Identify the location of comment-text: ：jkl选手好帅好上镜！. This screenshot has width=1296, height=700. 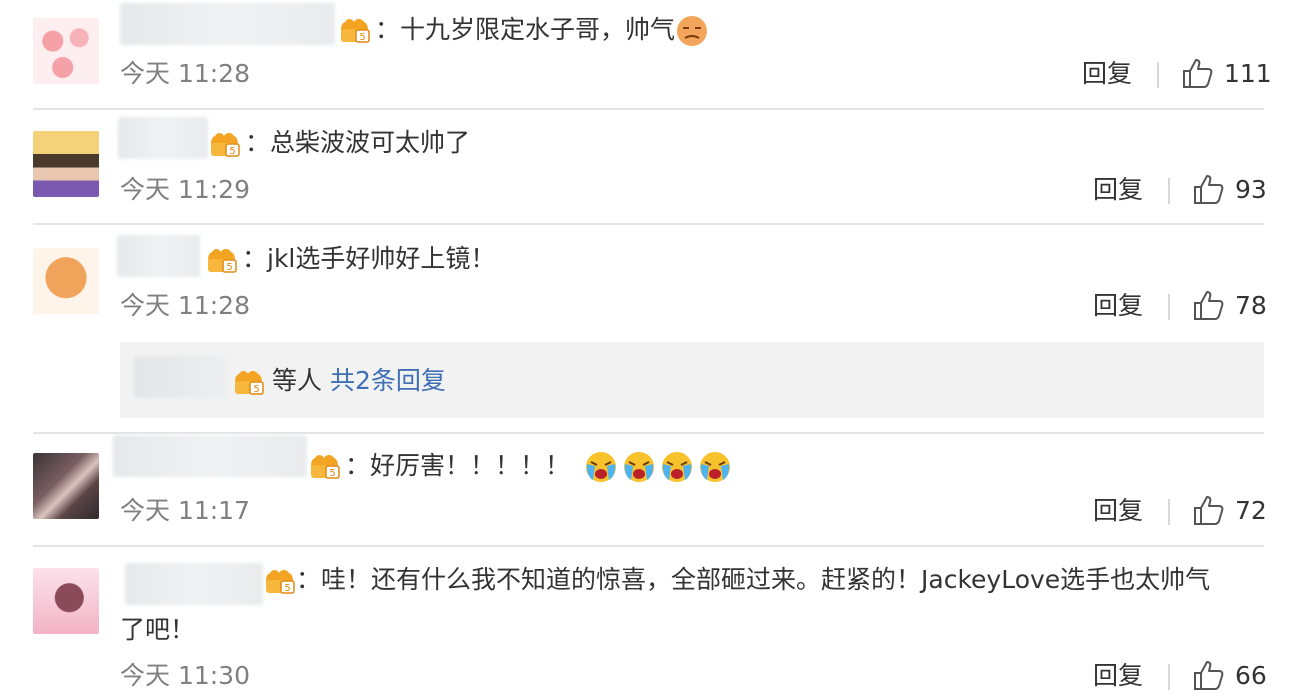
(369, 258).